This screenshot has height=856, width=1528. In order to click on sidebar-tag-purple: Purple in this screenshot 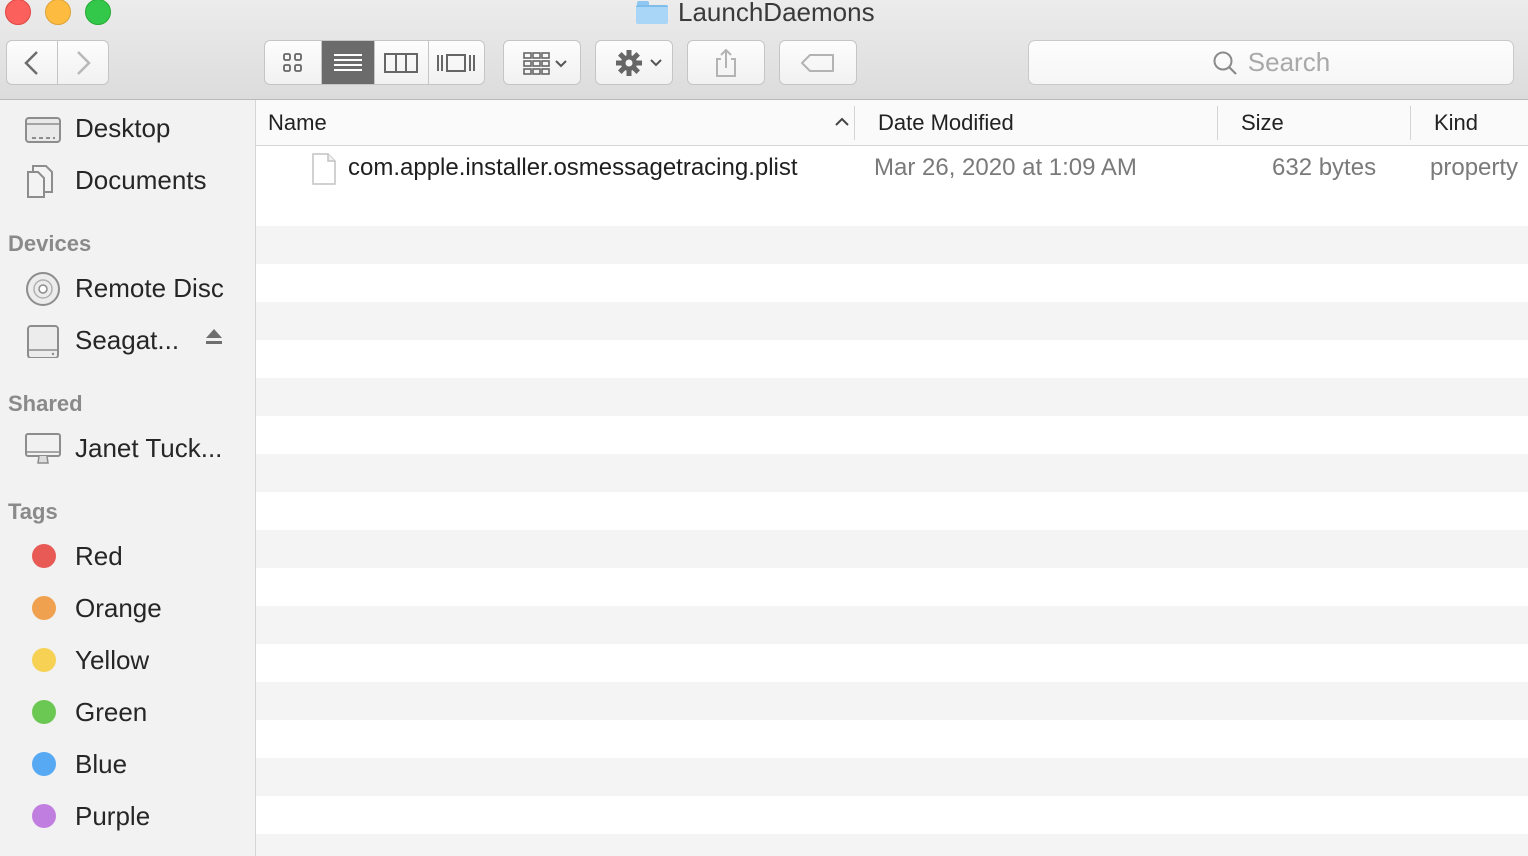, I will do `click(128, 816)`.